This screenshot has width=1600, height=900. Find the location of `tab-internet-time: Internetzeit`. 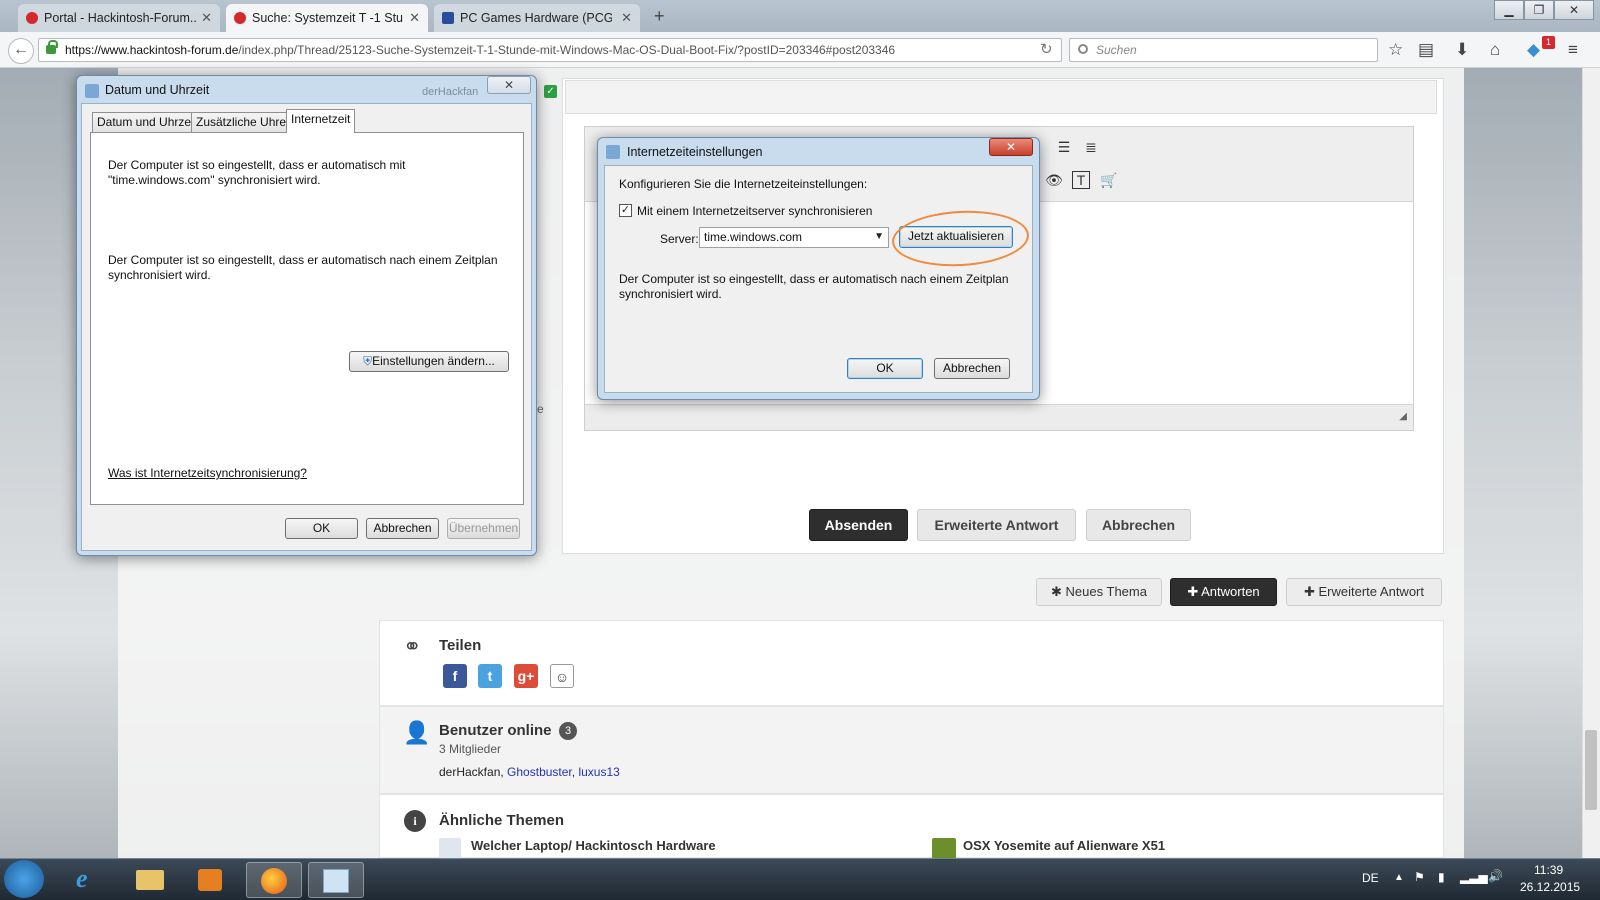

tab-internet-time: Internetzeit is located at coordinates (321, 121).